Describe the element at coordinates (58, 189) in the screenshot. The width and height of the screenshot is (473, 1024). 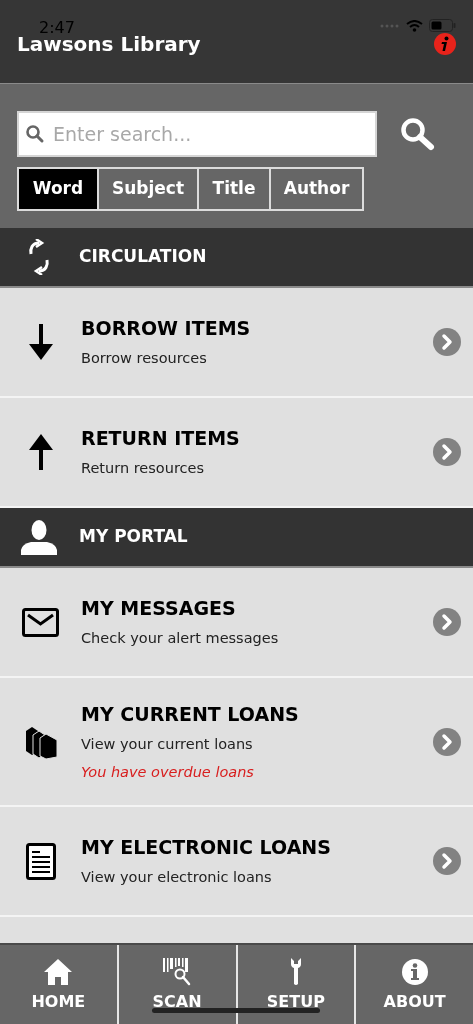
I see `search-type-tab: Word` at that location.